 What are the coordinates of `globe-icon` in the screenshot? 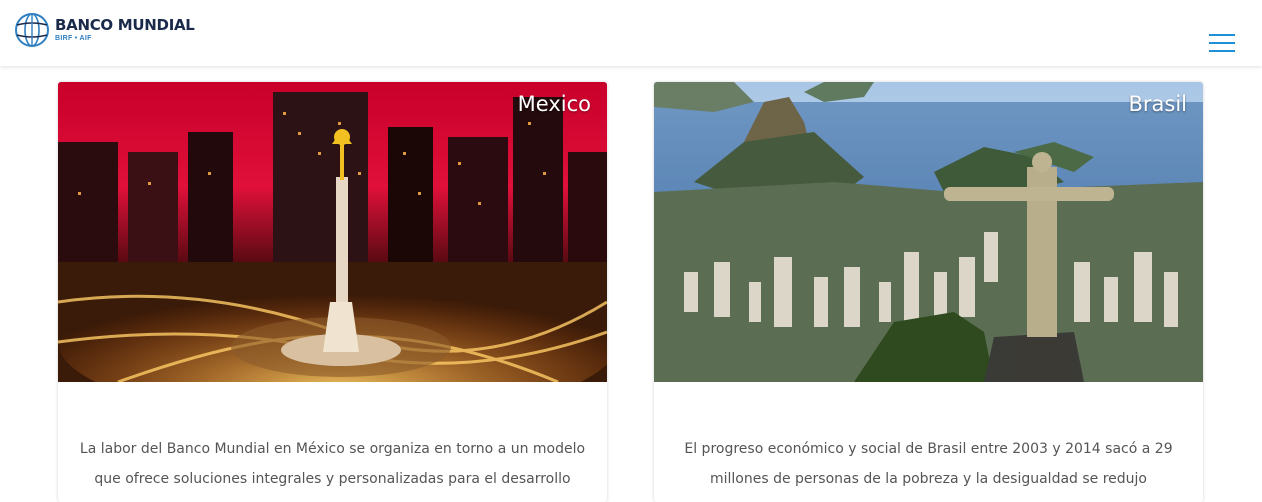 It's located at (32, 30).